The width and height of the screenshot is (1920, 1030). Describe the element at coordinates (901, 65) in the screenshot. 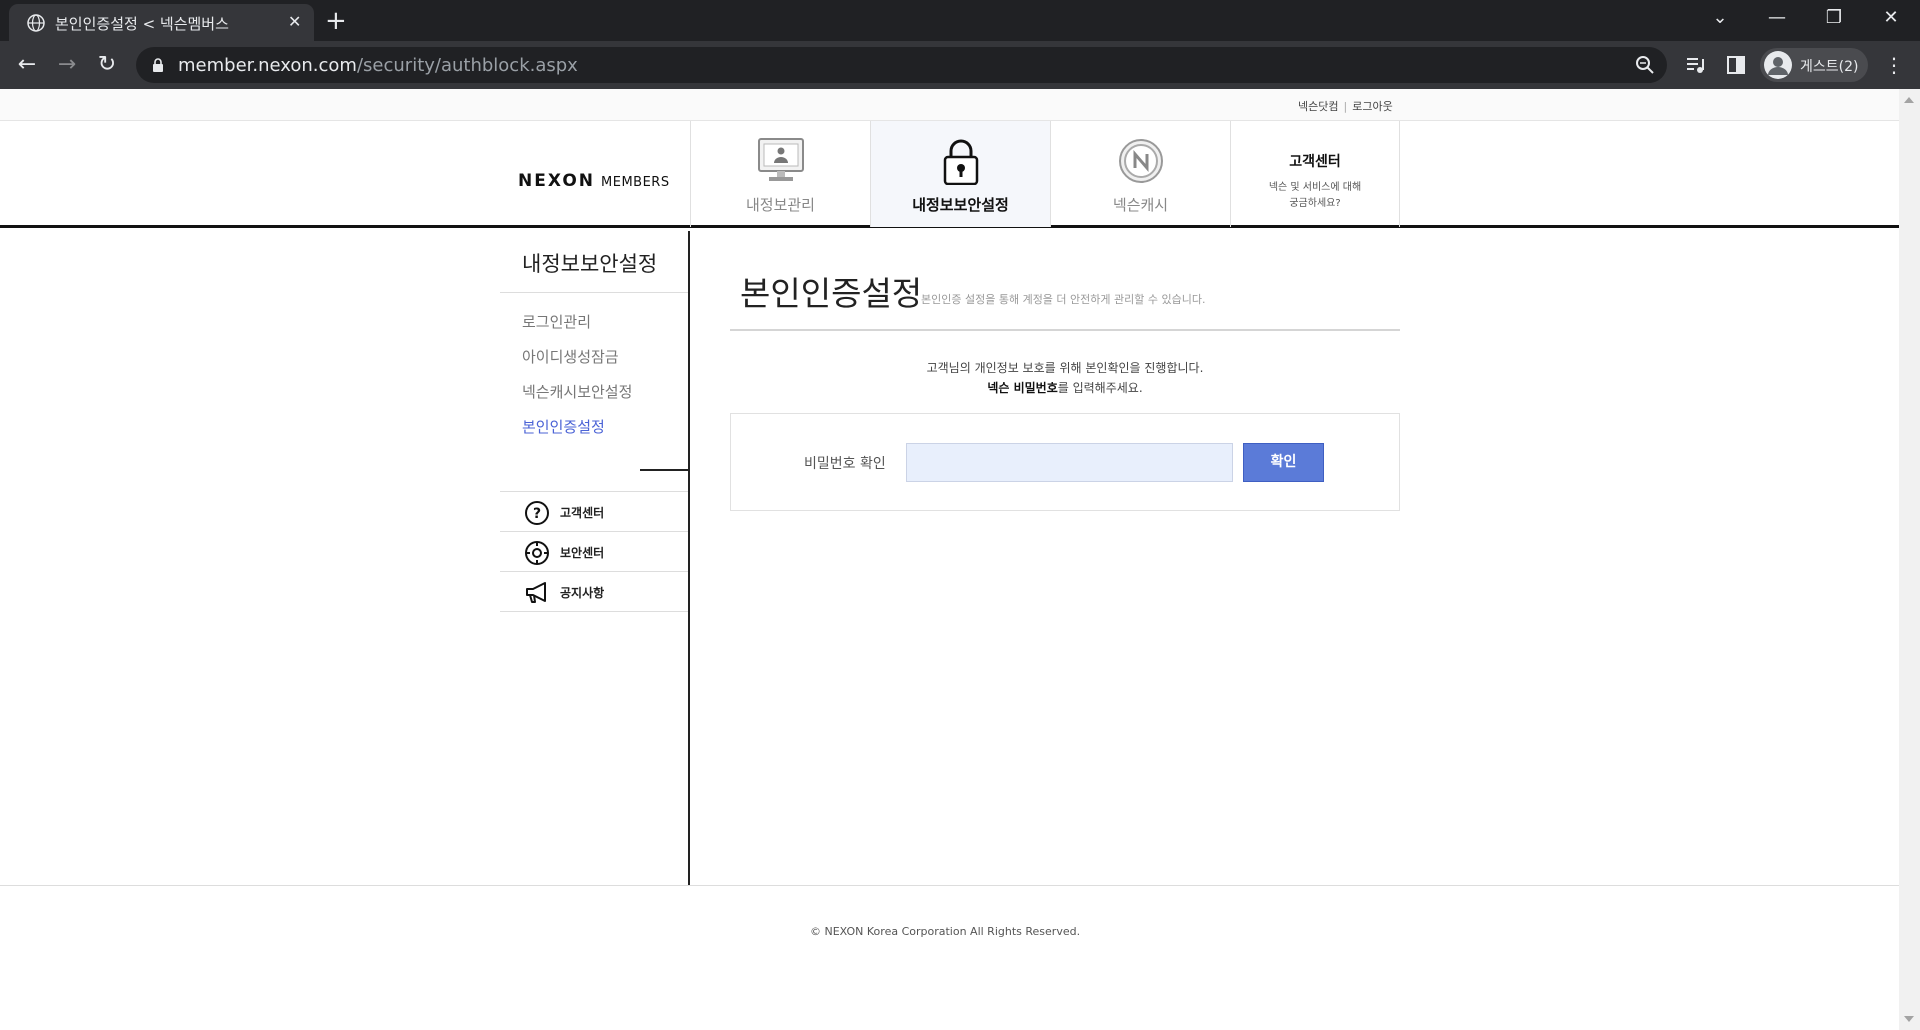

I see `address-bar: member.nexon.com/security/authblock.aspx` at that location.